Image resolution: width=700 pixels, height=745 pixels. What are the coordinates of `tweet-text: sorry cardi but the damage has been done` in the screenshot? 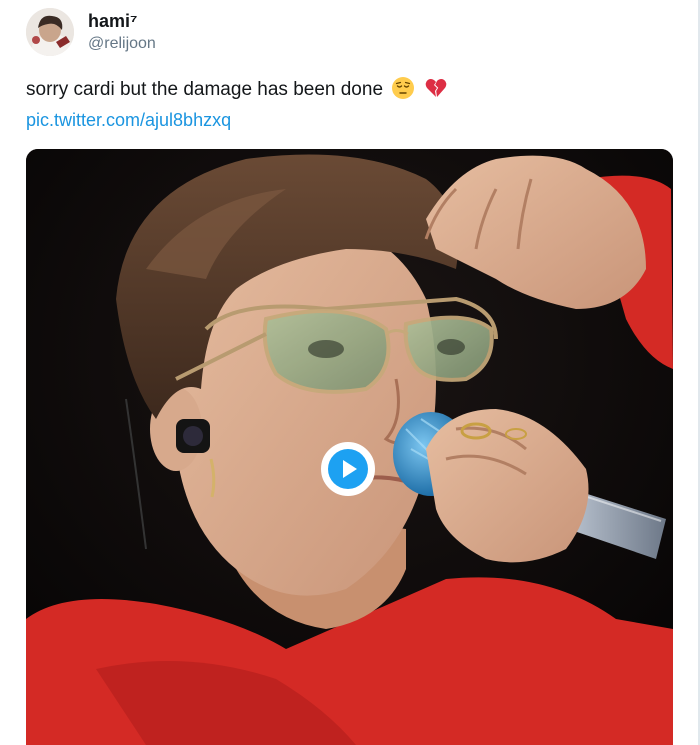 It's located at (237, 89).